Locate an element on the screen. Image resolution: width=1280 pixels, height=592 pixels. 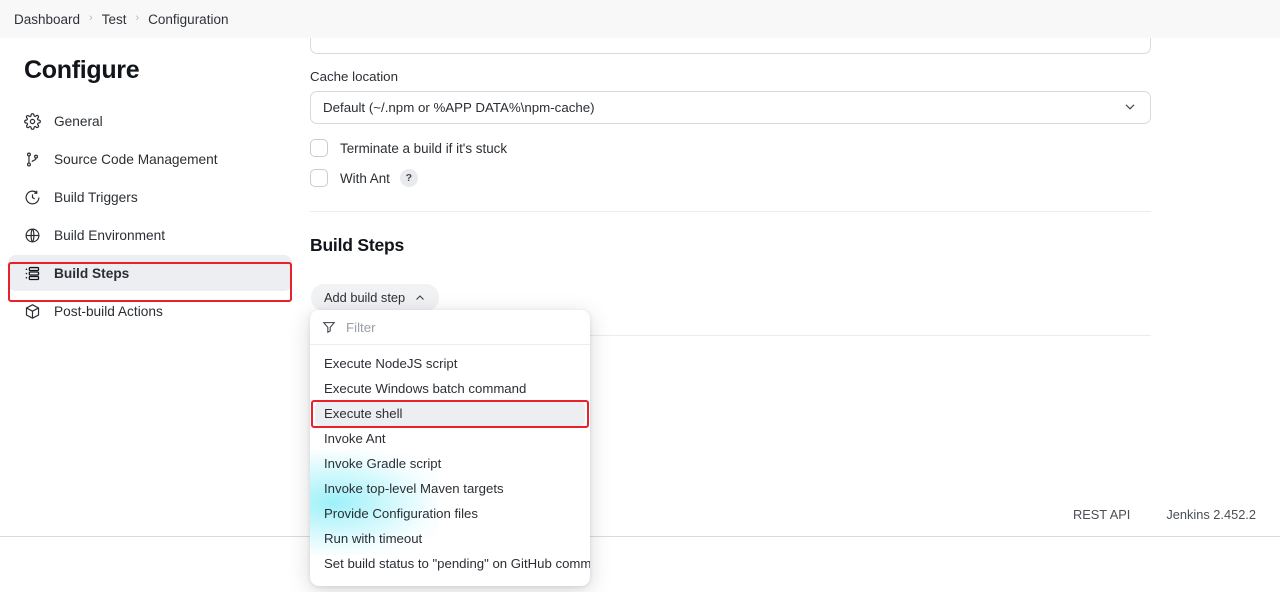
sidebar-item-label: General is located at coordinates (78, 121).